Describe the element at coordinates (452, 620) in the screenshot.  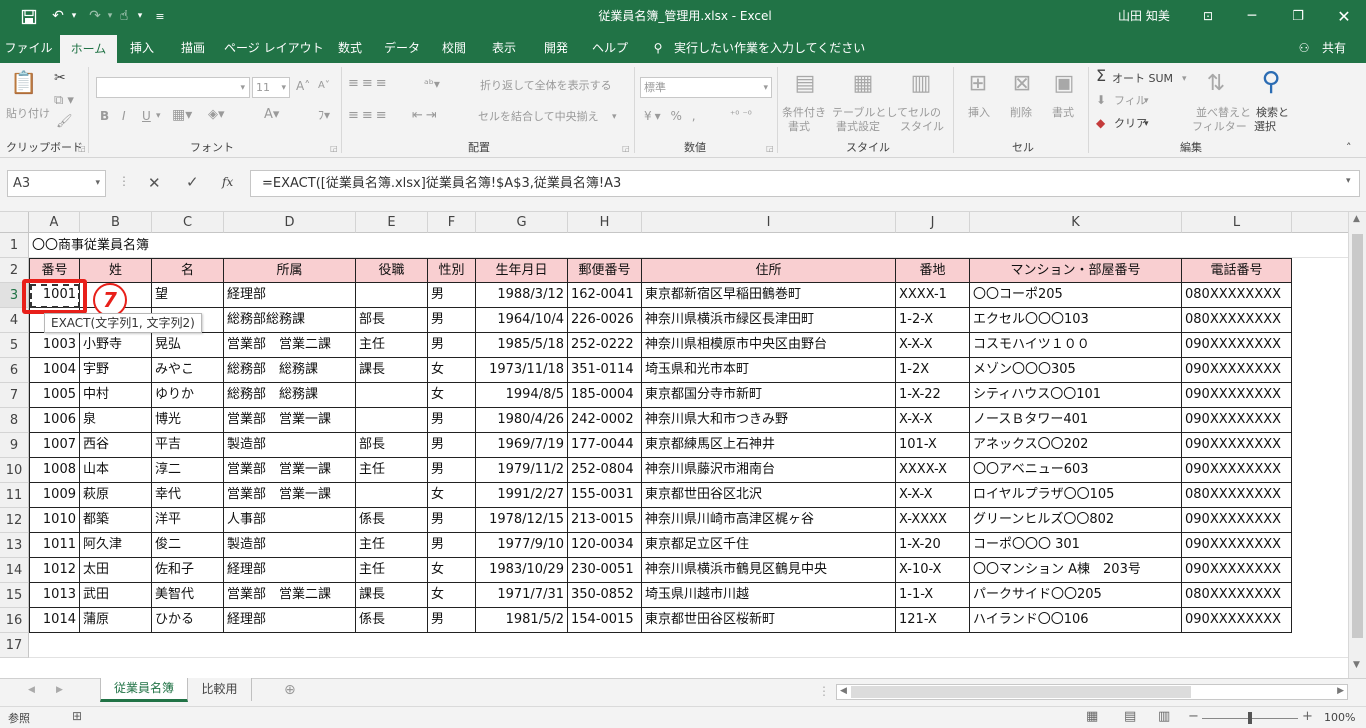
I see `cell-f16: 男` at that location.